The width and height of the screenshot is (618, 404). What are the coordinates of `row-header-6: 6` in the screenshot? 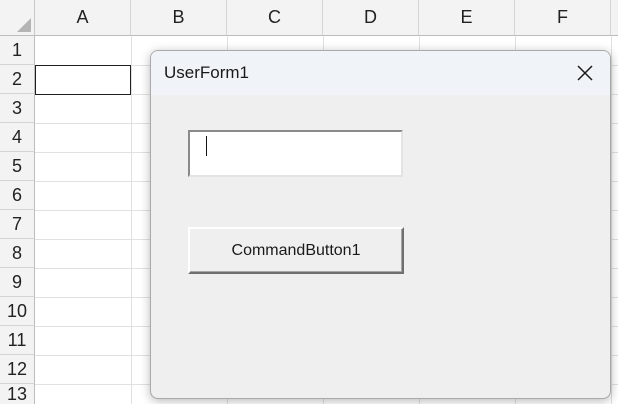 It's located at (17, 195).